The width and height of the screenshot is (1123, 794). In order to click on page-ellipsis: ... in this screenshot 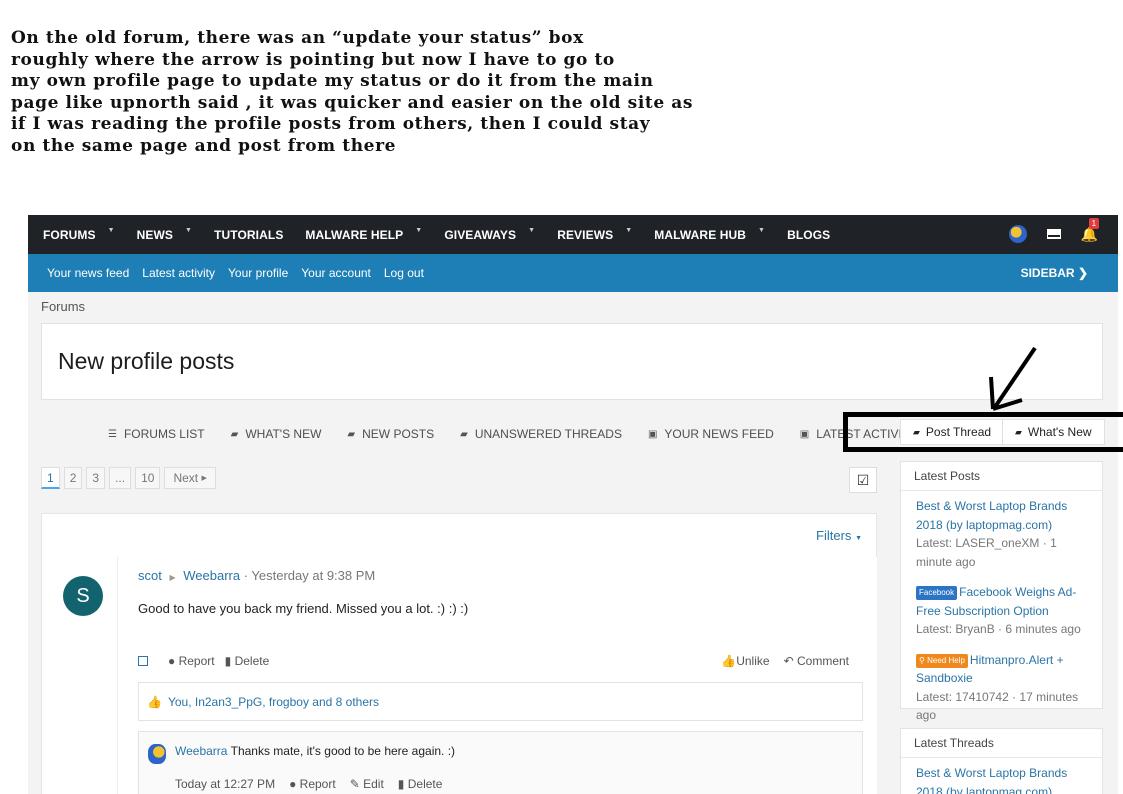, I will do `click(120, 478)`.